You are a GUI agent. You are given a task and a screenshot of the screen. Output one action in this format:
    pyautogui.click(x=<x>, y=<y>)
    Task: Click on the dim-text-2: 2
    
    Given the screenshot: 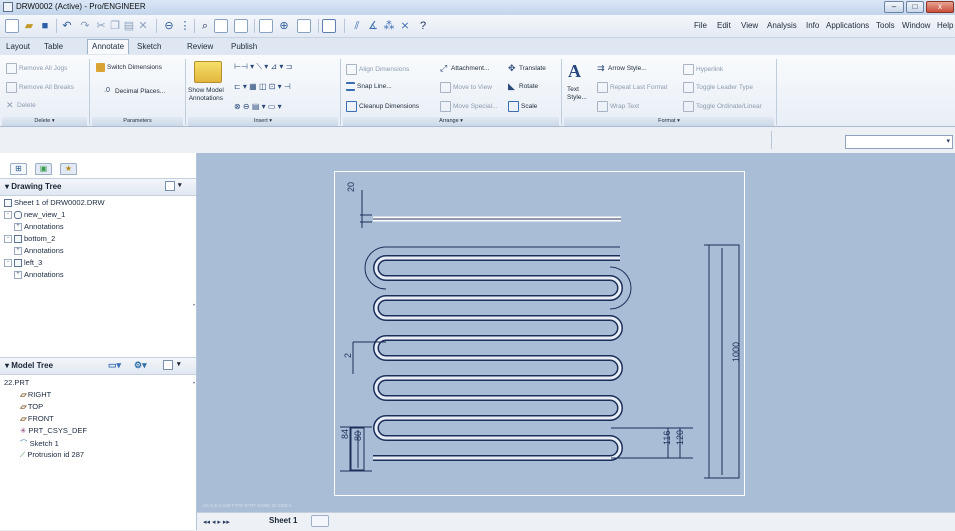 What is the action you would take?
    pyautogui.click(x=348, y=355)
    